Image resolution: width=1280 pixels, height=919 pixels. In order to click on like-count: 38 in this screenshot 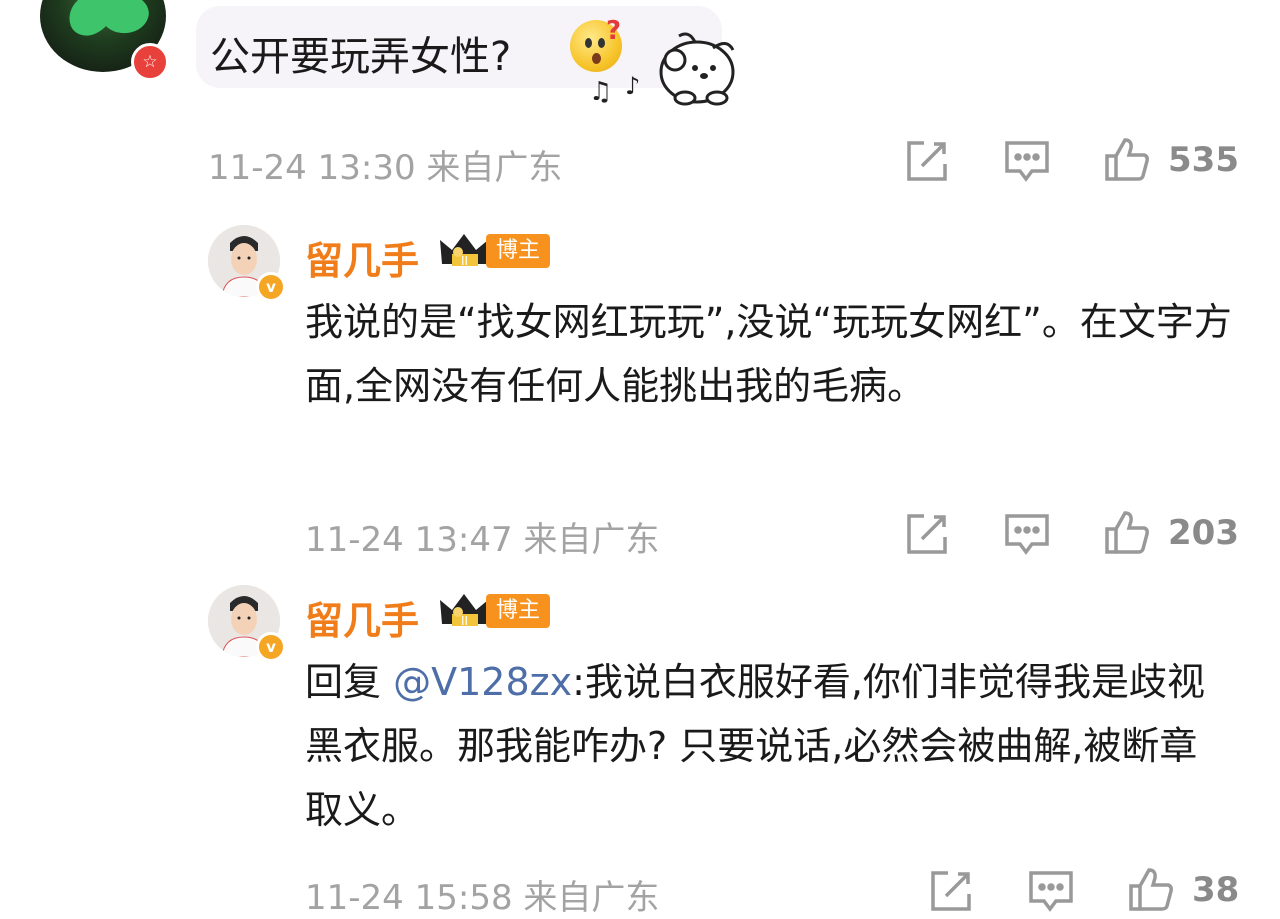, I will do `click(1216, 890)`.